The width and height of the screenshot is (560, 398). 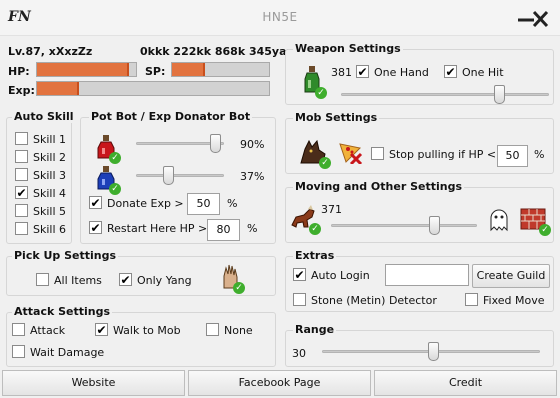 I want to click on stone-detector-checkbox, so click(x=299, y=299).